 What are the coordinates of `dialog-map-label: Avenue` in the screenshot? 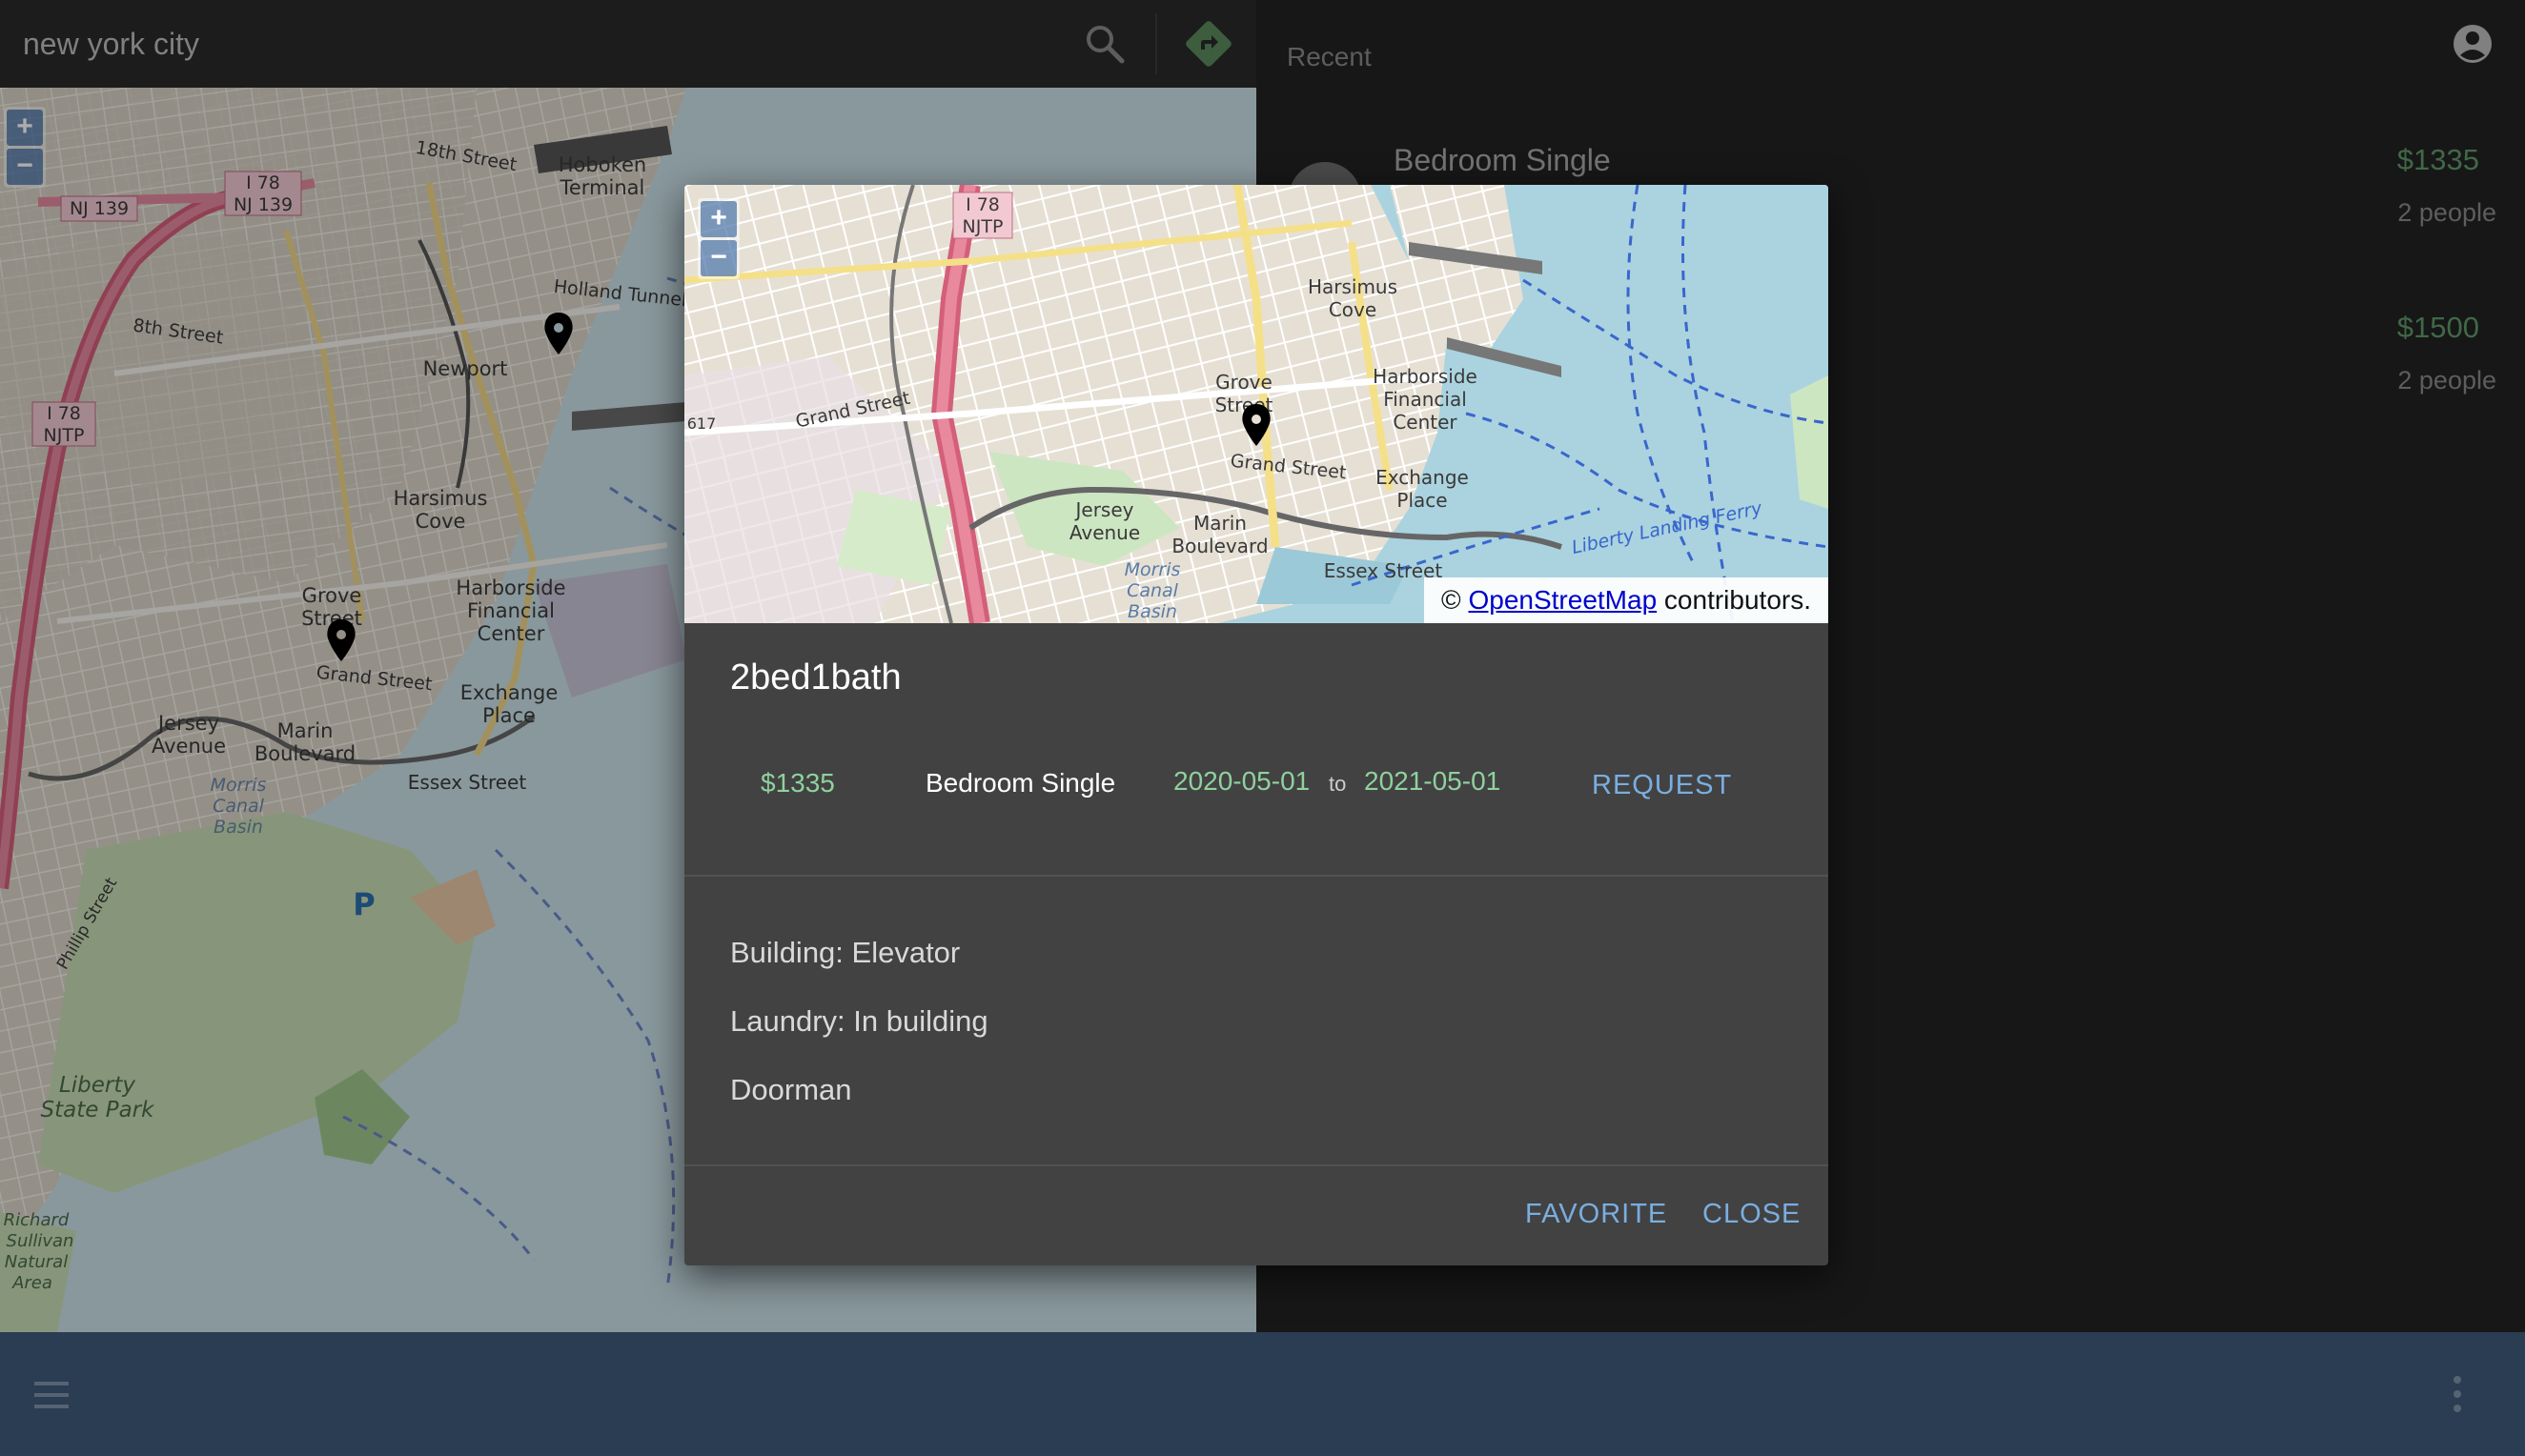 It's located at (1104, 532).